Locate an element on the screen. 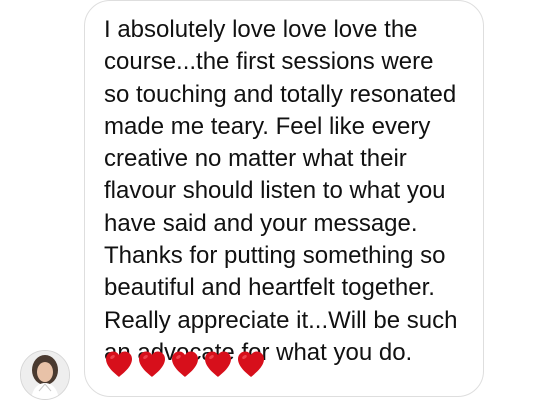 The image size is (535, 404). message-line-5: creative no matter what their is located at coordinates (255, 159).